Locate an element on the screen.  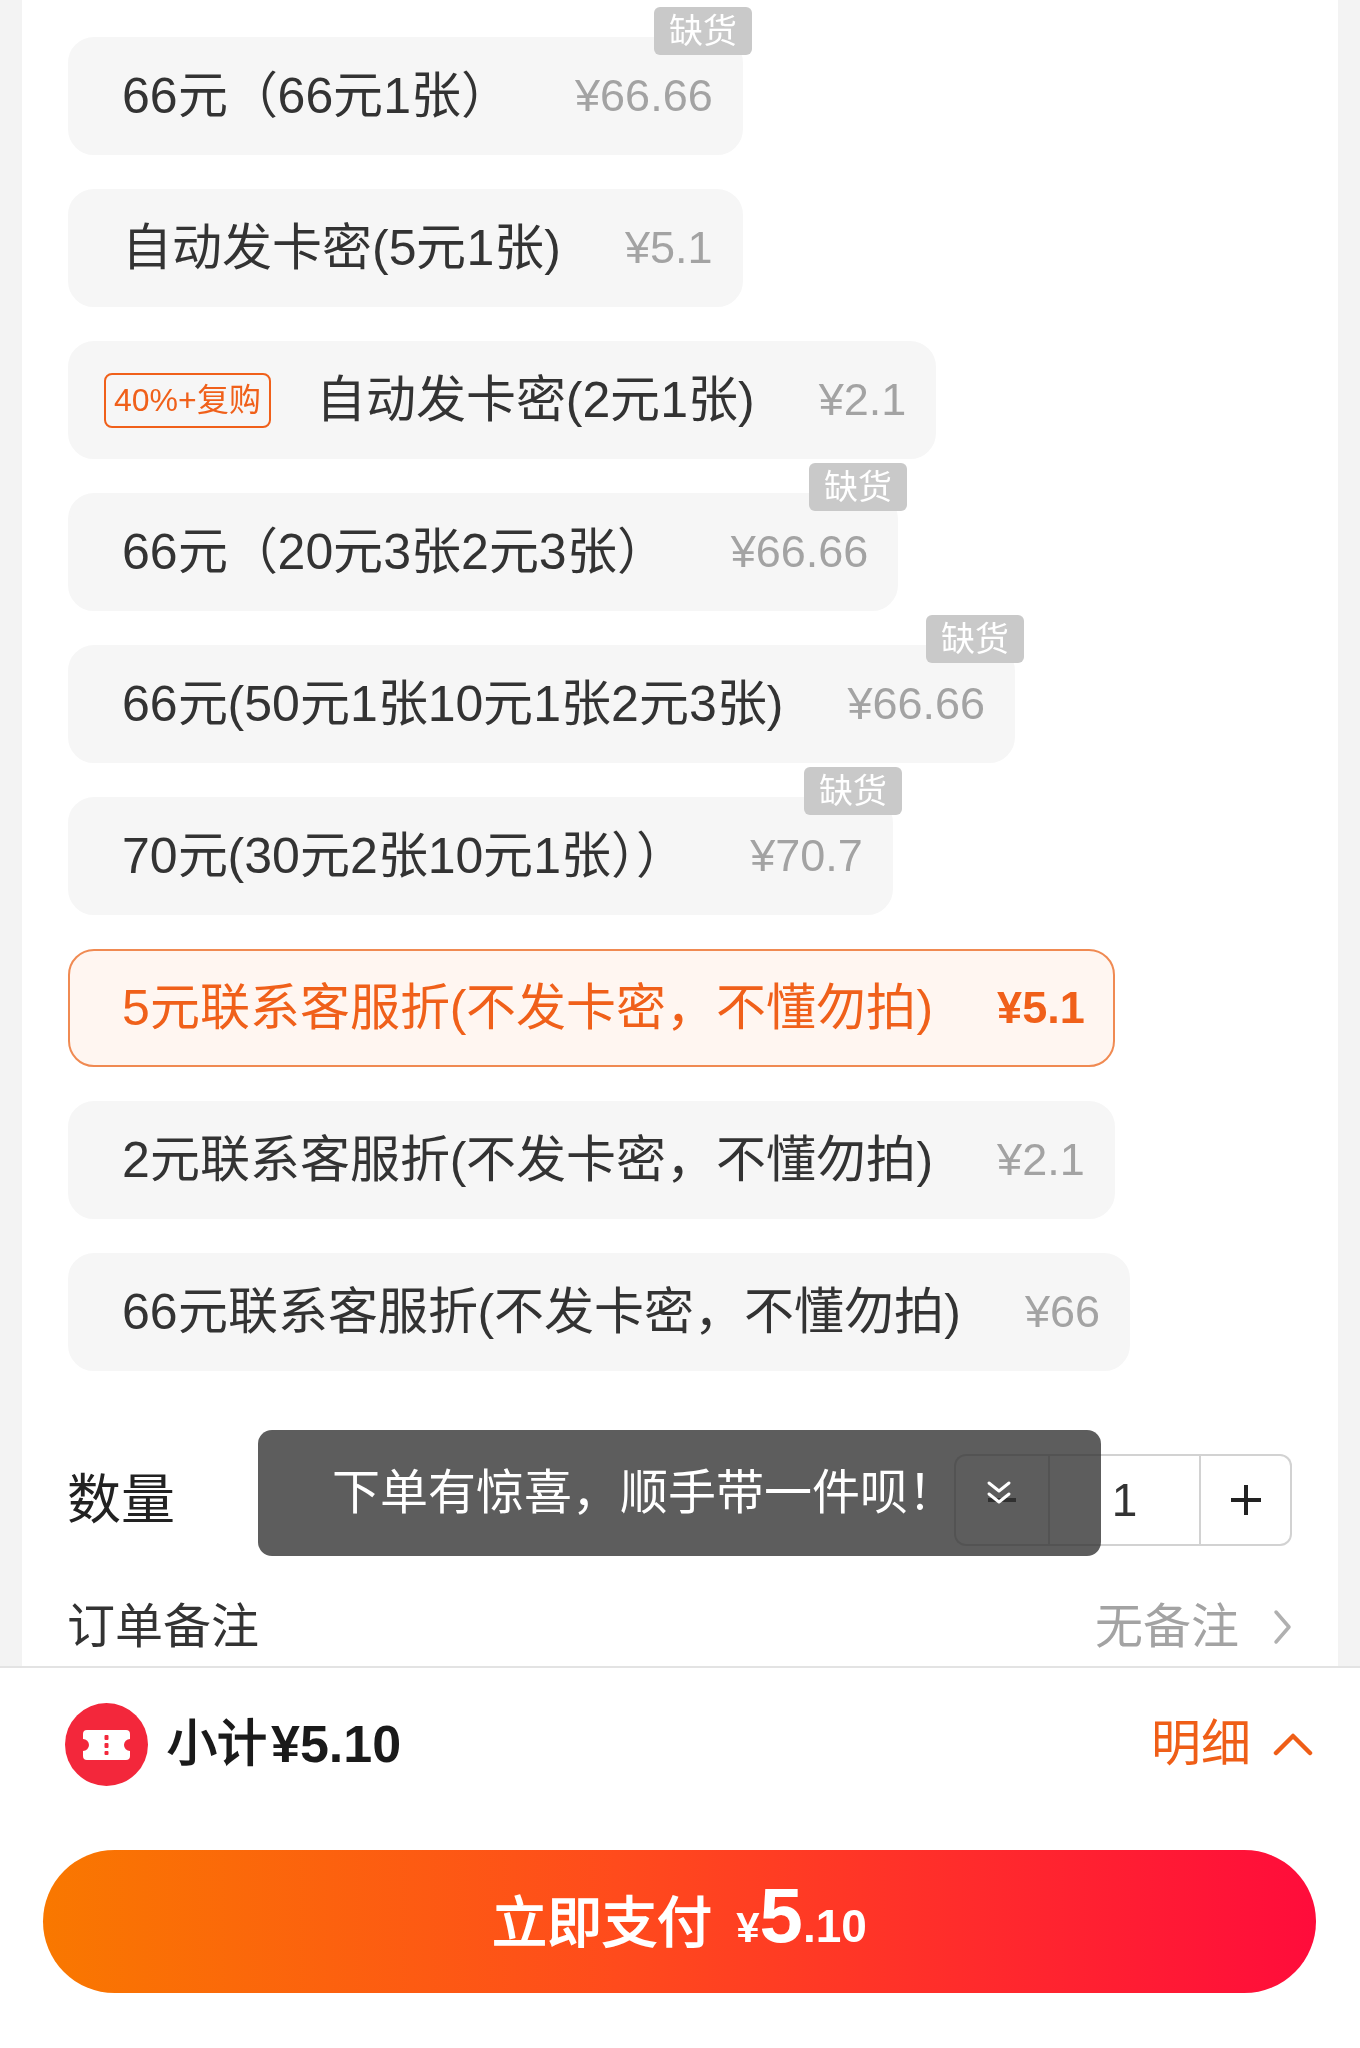
double-chevron-down-icon is located at coordinates (999, 1493).